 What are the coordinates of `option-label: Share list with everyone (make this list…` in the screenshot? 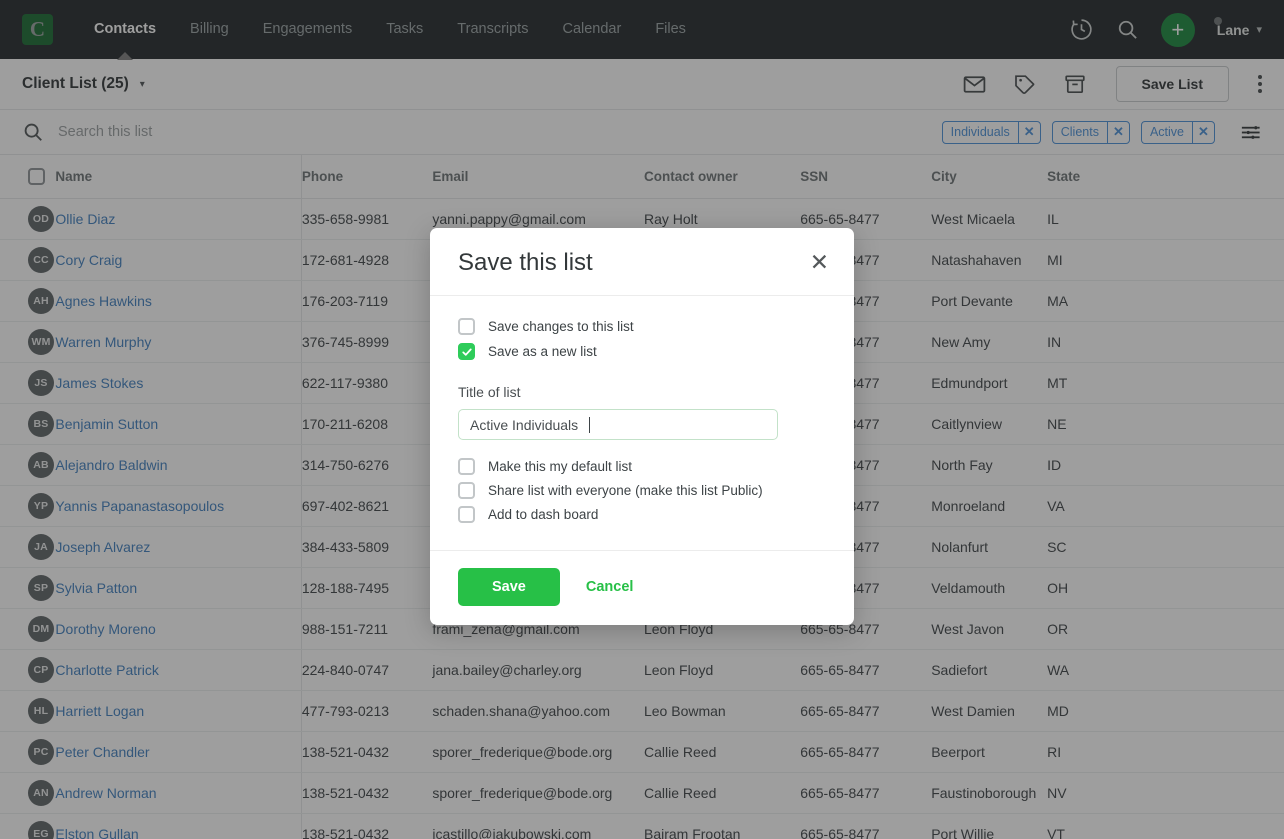 It's located at (625, 490).